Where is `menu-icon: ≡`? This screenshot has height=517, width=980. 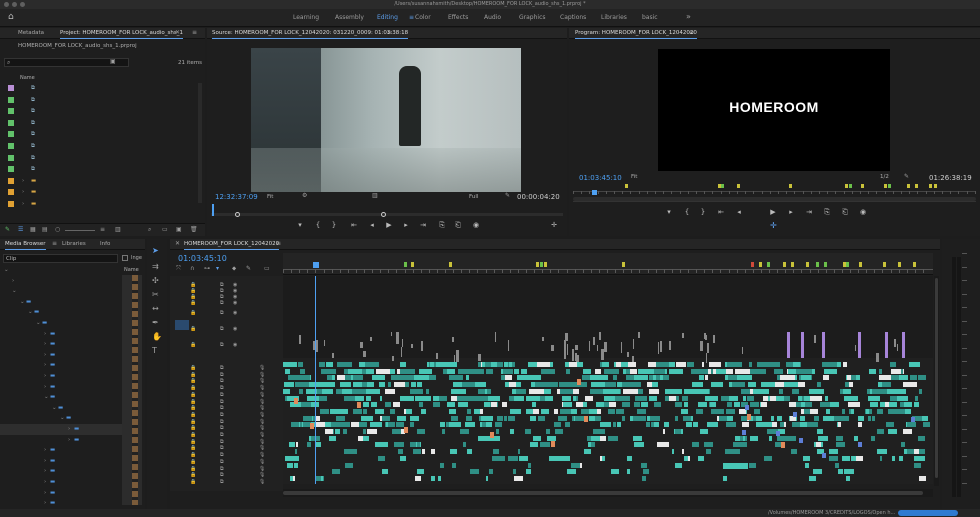 menu-icon: ≡ is located at coordinates (278, 244).